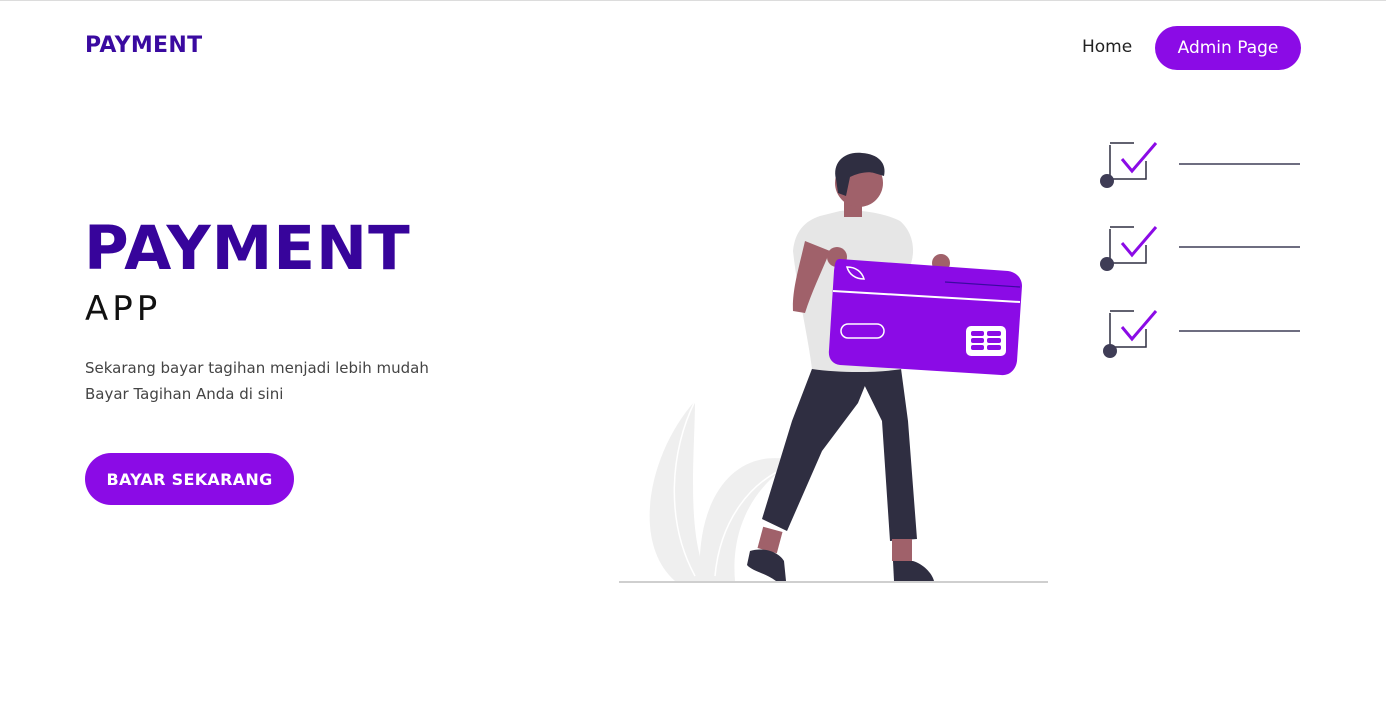 Image resolution: width=1386 pixels, height=711 pixels. Describe the element at coordinates (925, 317) in the screenshot. I see `credit-card-icon` at that location.